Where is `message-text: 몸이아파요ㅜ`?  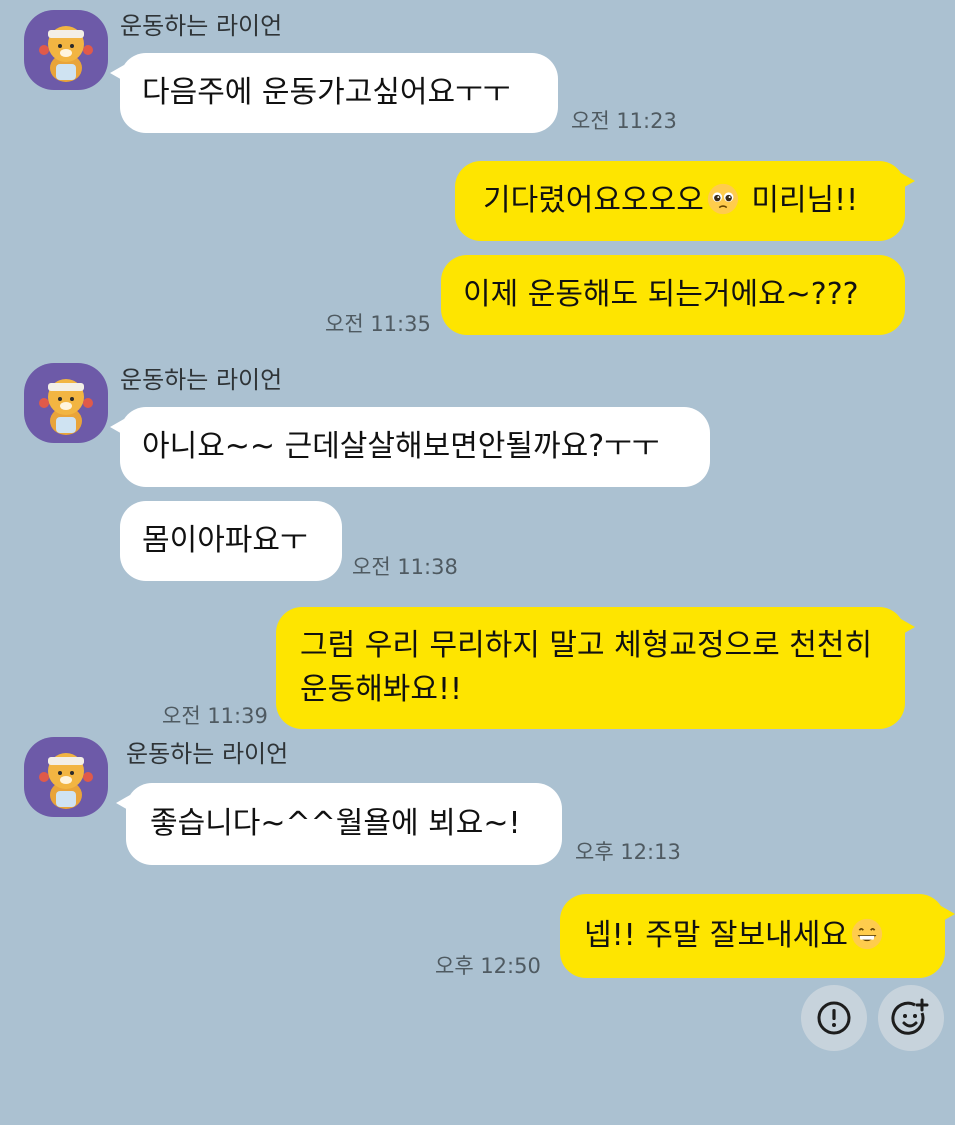 message-text: 몸이아파요ㅜ is located at coordinates (225, 540).